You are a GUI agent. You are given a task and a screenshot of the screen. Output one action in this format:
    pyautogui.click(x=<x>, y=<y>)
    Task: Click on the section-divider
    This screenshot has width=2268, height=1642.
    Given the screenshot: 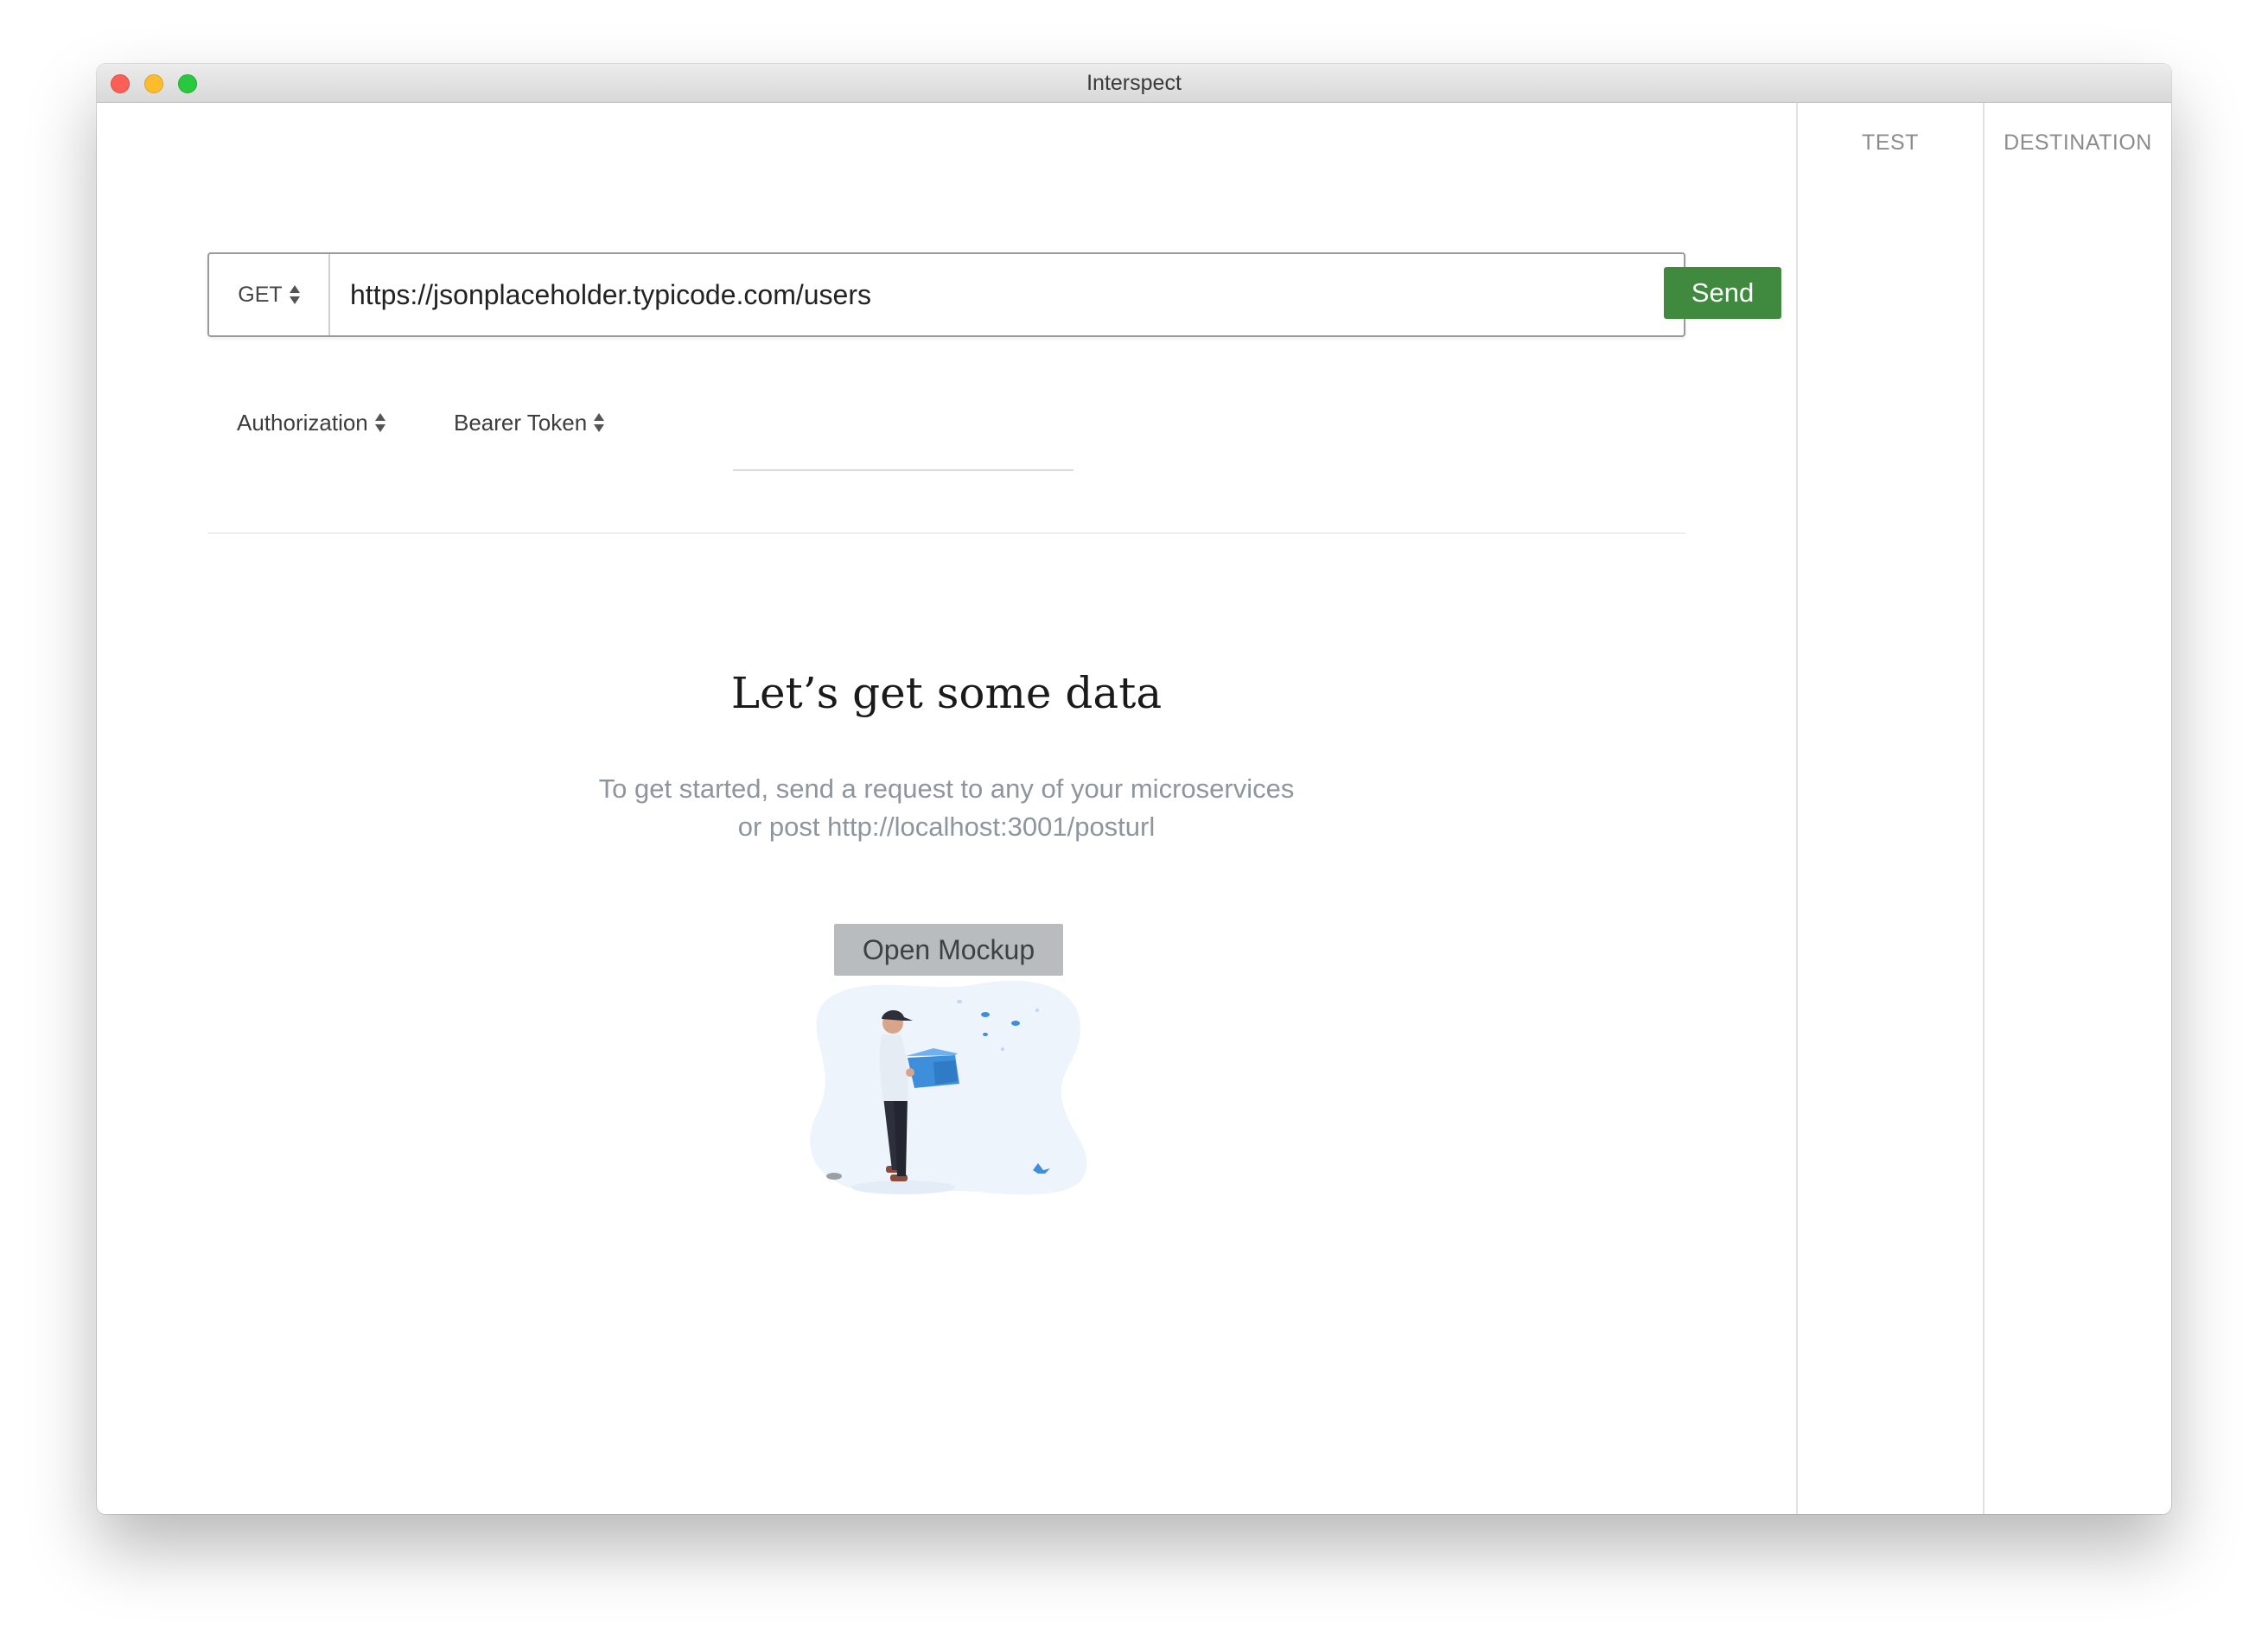 What is the action you would take?
    pyautogui.click(x=946, y=533)
    